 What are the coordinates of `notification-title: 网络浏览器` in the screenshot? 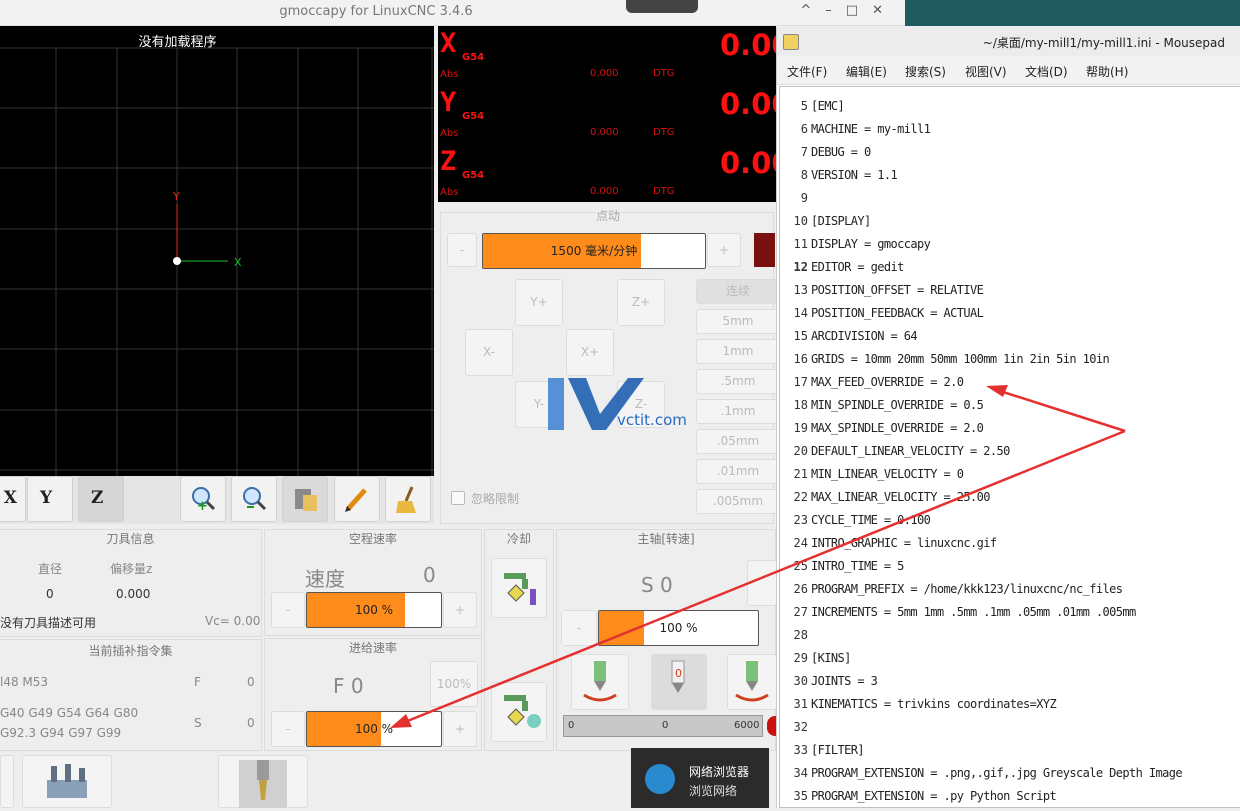 It's located at (719, 772).